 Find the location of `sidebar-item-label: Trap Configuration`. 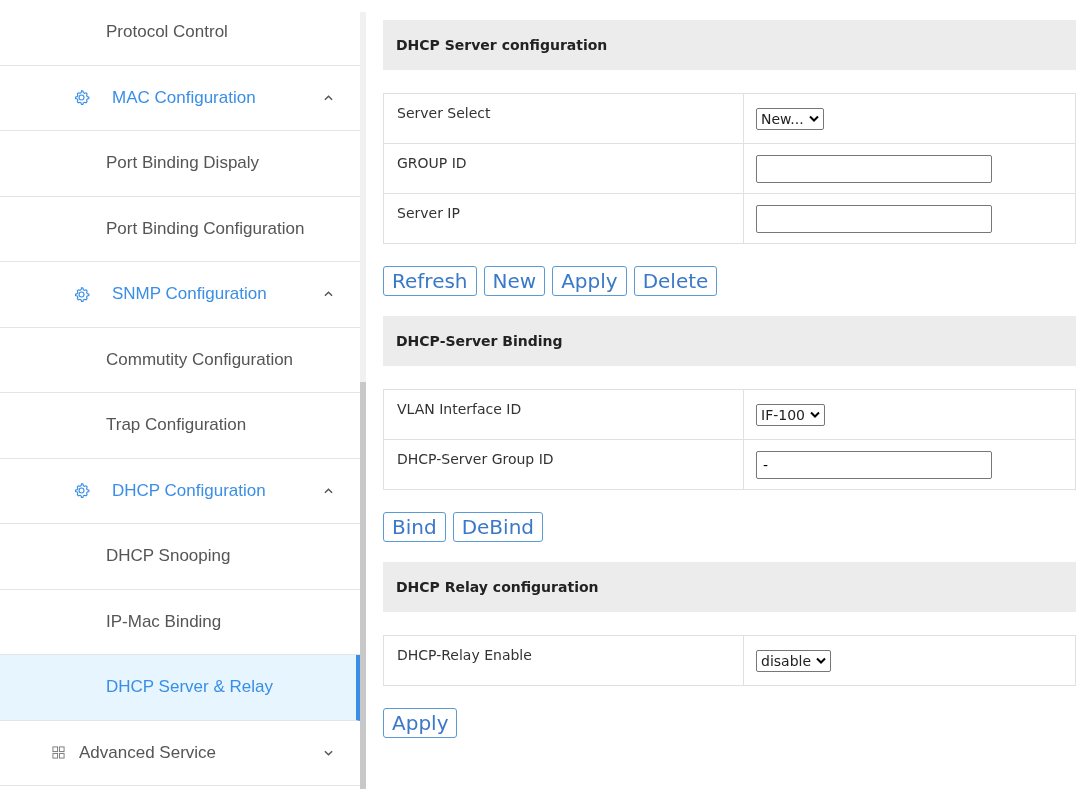

sidebar-item-label: Trap Configuration is located at coordinates (176, 425).